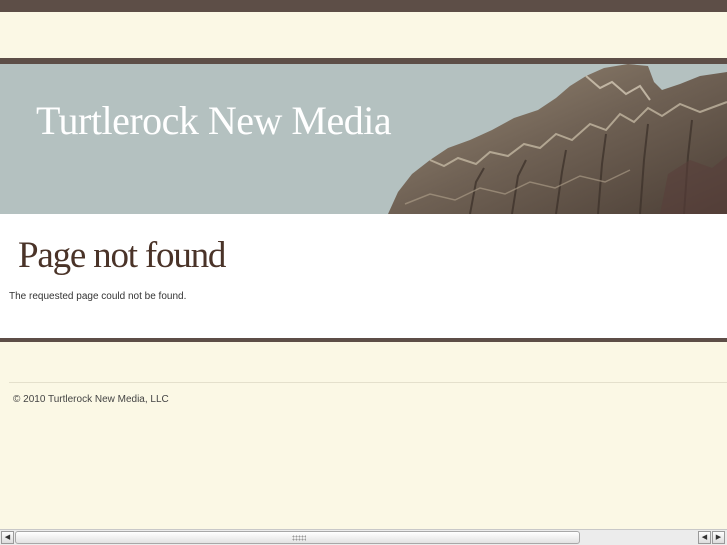 This screenshot has height=545, width=727. I want to click on scroll-left-icon: ◀, so click(7, 537).